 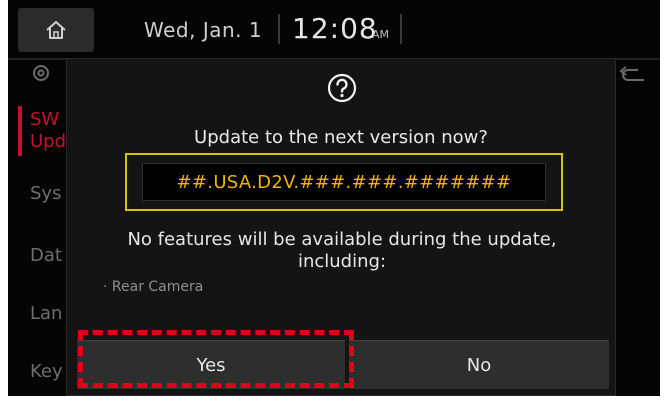 What do you see at coordinates (203, 30) in the screenshot?
I see `status-date: Wed, Jan. 1` at bounding box center [203, 30].